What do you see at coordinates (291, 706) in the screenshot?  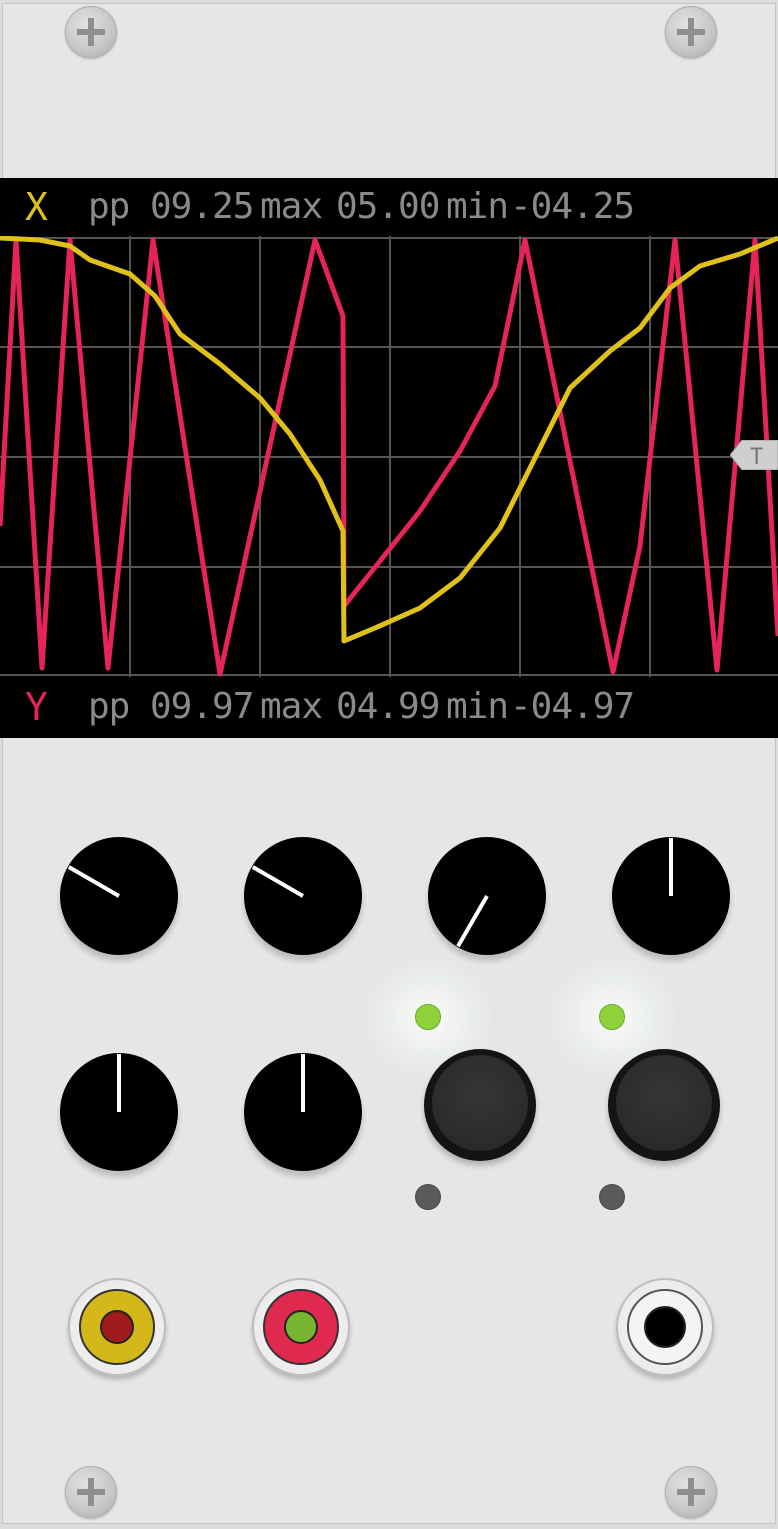 I see `y-max-label: max` at bounding box center [291, 706].